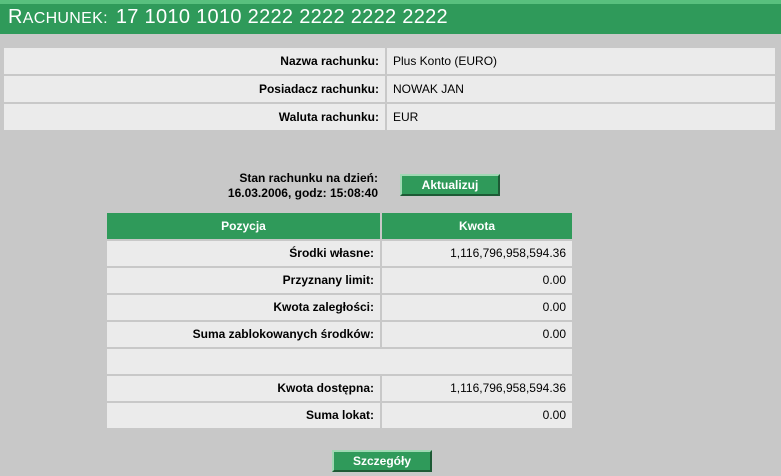 This screenshot has height=476, width=781. Describe the element at coordinates (581, 117) in the screenshot. I see `info-value: EUR` at that location.